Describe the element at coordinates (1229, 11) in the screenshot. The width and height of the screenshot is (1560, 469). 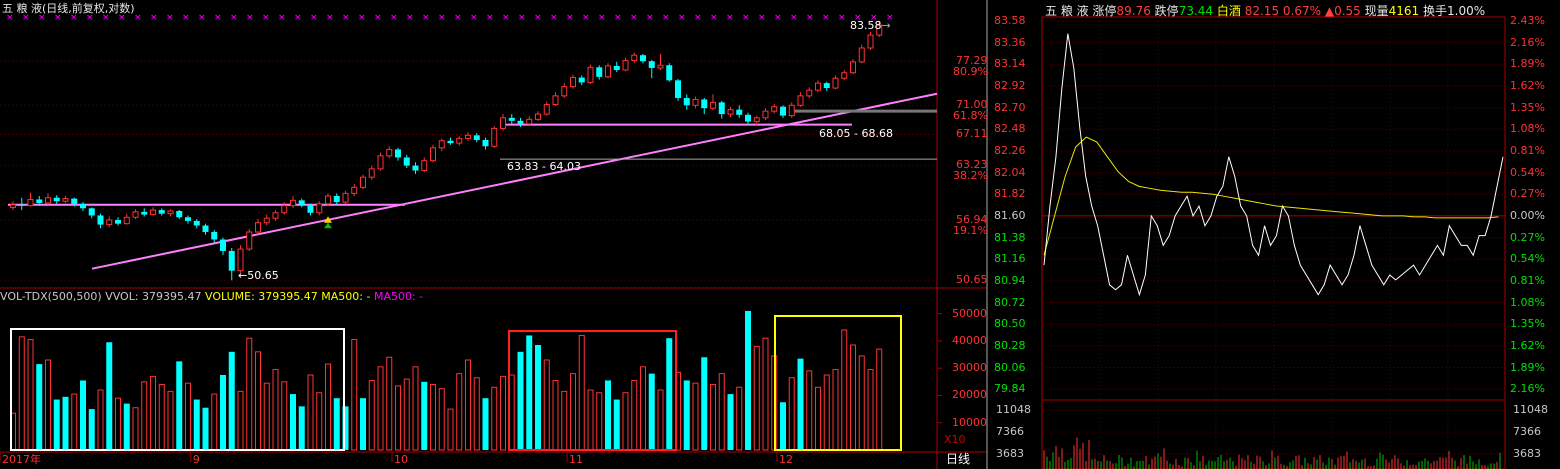
I see `sector-label: 白酒` at that location.